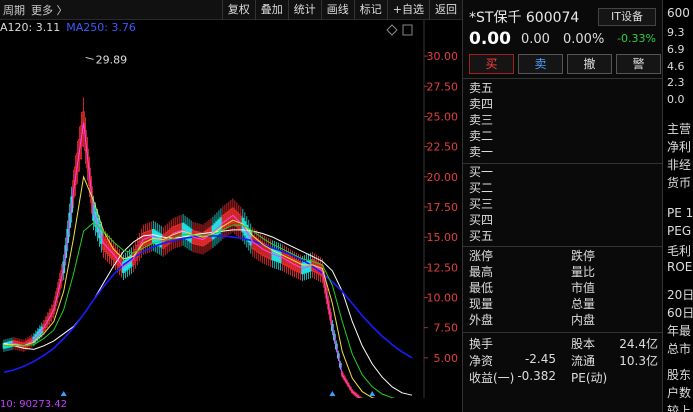  Describe the element at coordinates (443, 297) in the screenshot. I see `y-tick-label: 10.00` at that location.